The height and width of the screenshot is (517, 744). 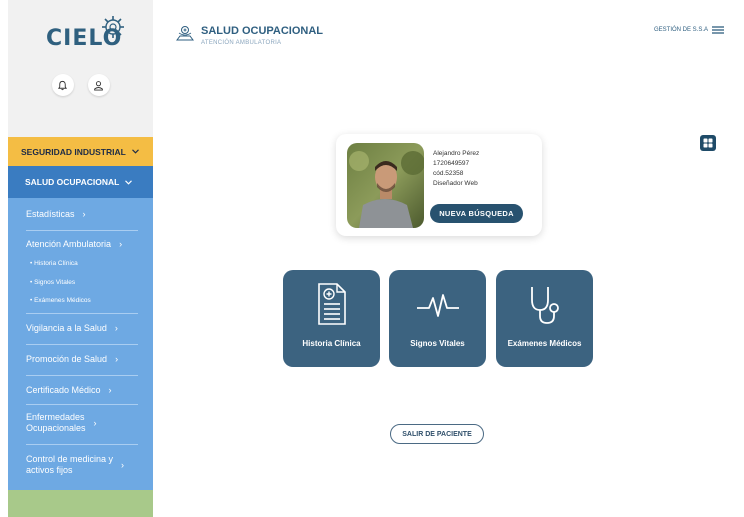 What do you see at coordinates (185, 33) in the screenshot?
I see `module-icon` at bounding box center [185, 33].